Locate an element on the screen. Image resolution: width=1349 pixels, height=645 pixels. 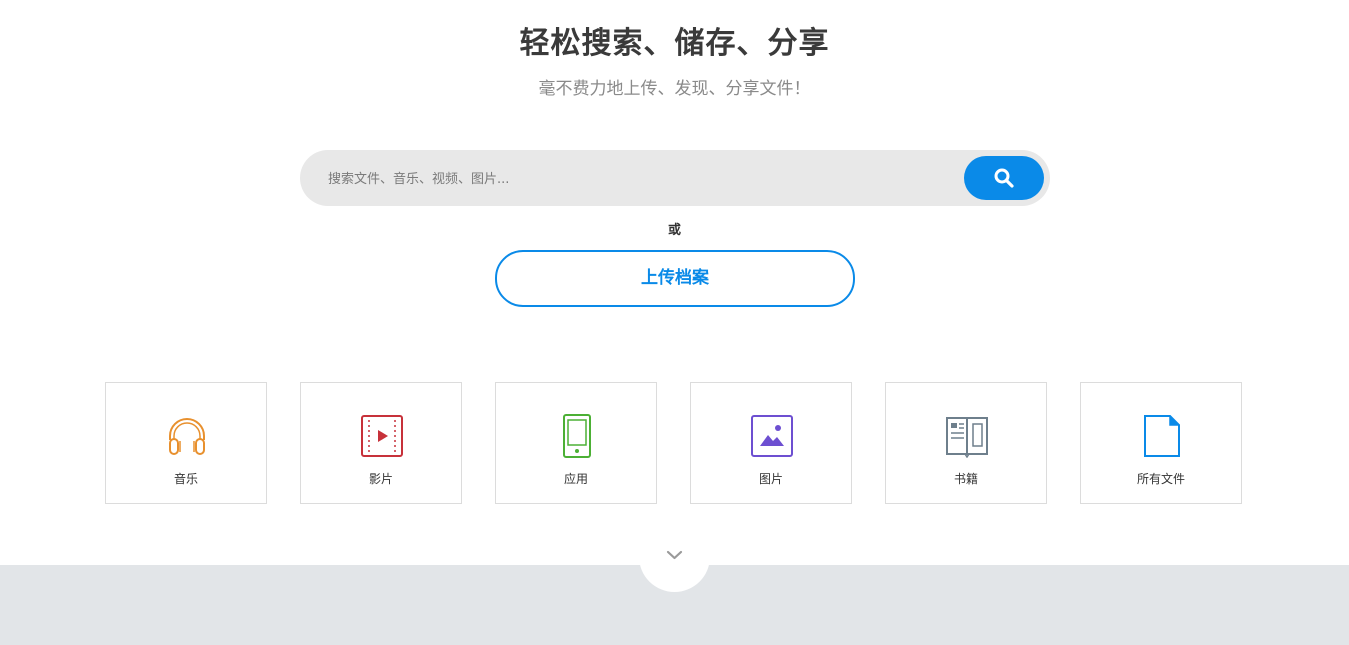
scroll-down-button is located at coordinates (674, 556).